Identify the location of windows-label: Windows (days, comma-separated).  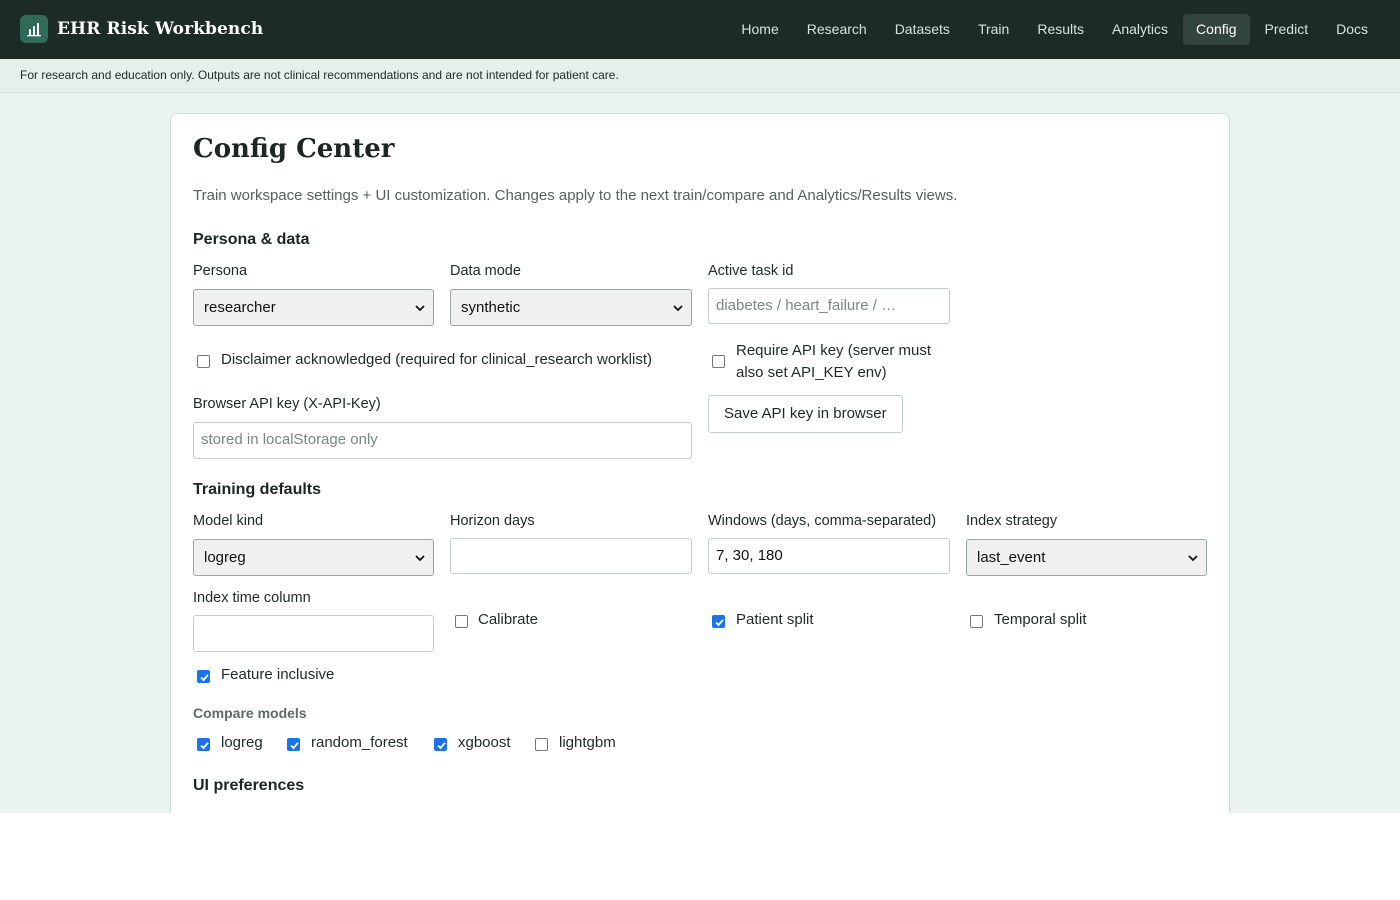
(822, 521).